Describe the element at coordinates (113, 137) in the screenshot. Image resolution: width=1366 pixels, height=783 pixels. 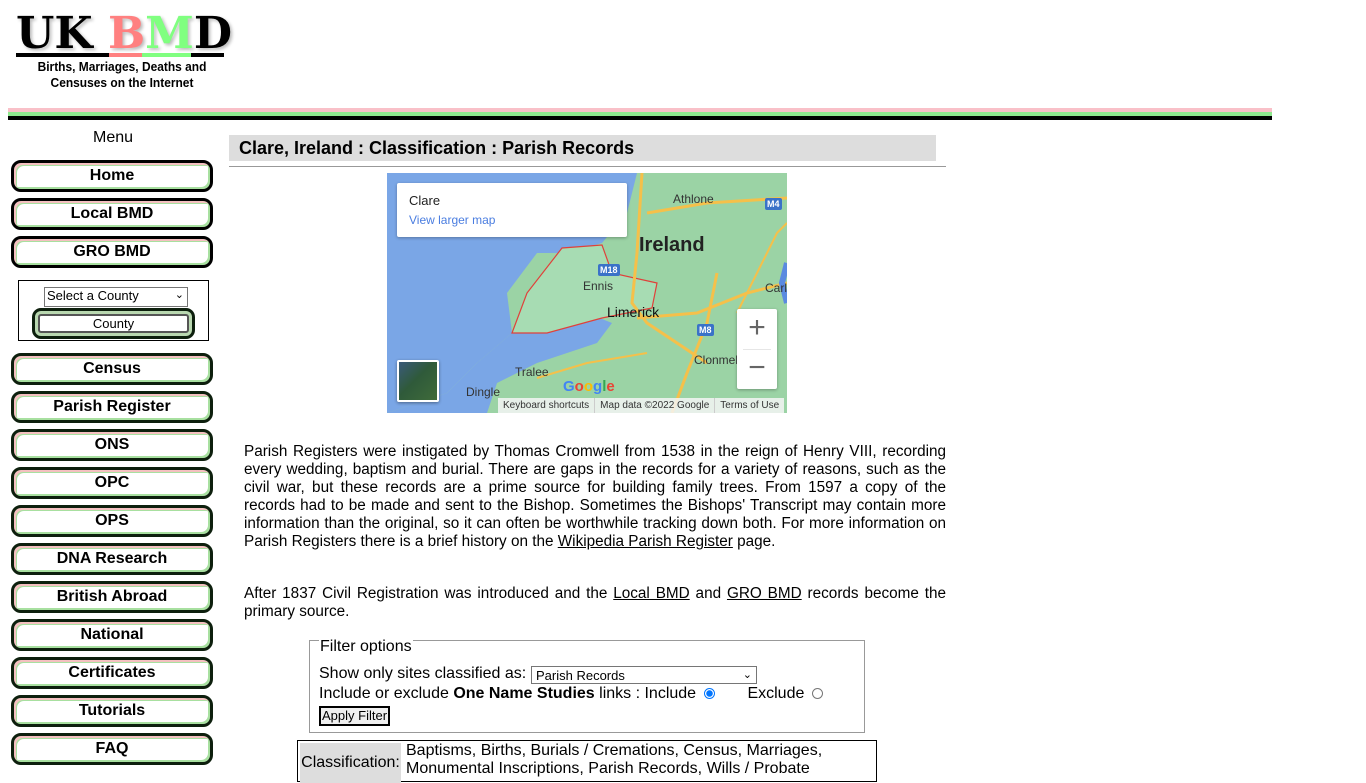
I see `menu-heading: Menu` at that location.